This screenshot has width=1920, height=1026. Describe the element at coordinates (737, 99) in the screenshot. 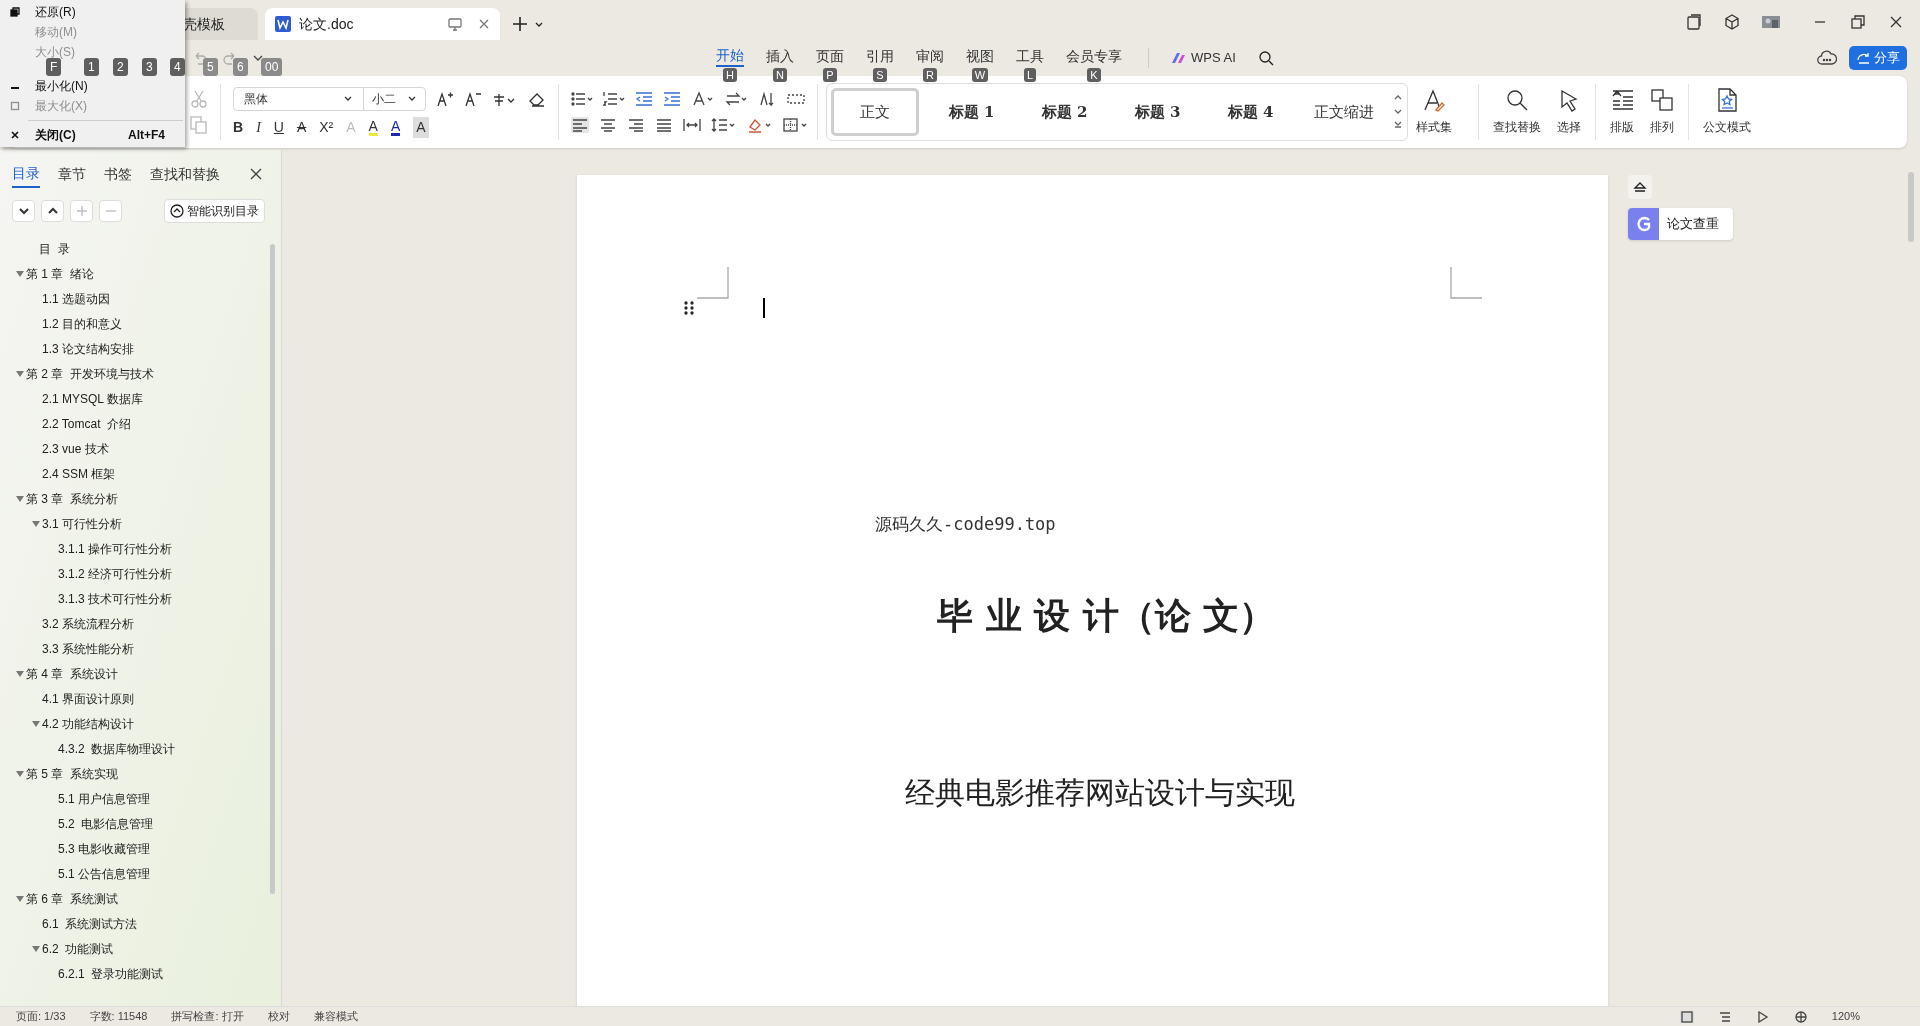

I see `swap-icon` at that location.